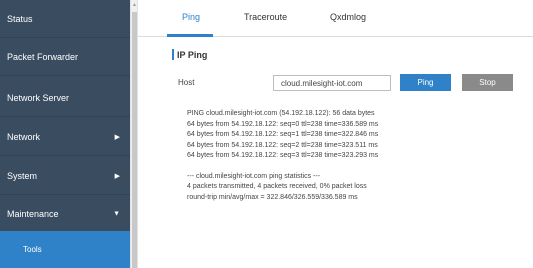  I want to click on ping-button: Ping, so click(425, 82).